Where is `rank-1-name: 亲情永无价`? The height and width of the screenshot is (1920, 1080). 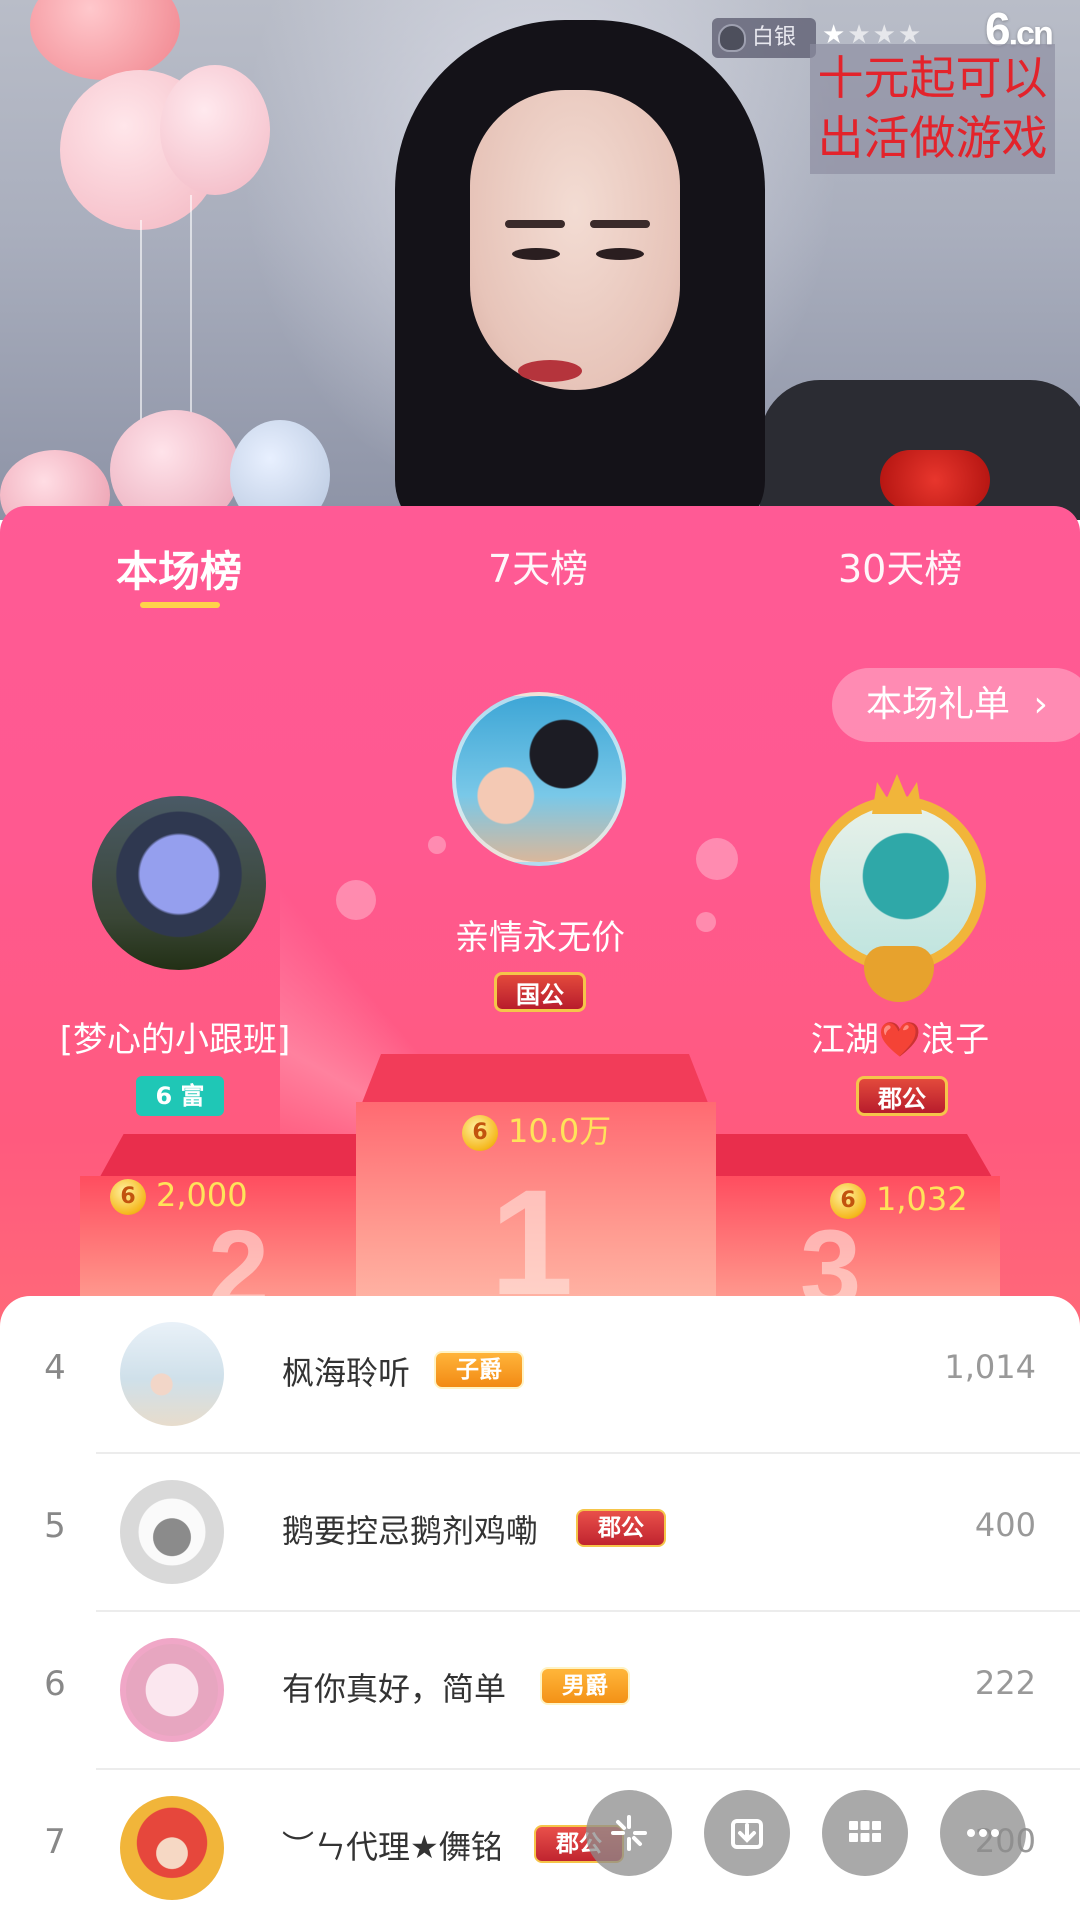 rank-1-name: 亲情永无价 is located at coordinates (540, 934).